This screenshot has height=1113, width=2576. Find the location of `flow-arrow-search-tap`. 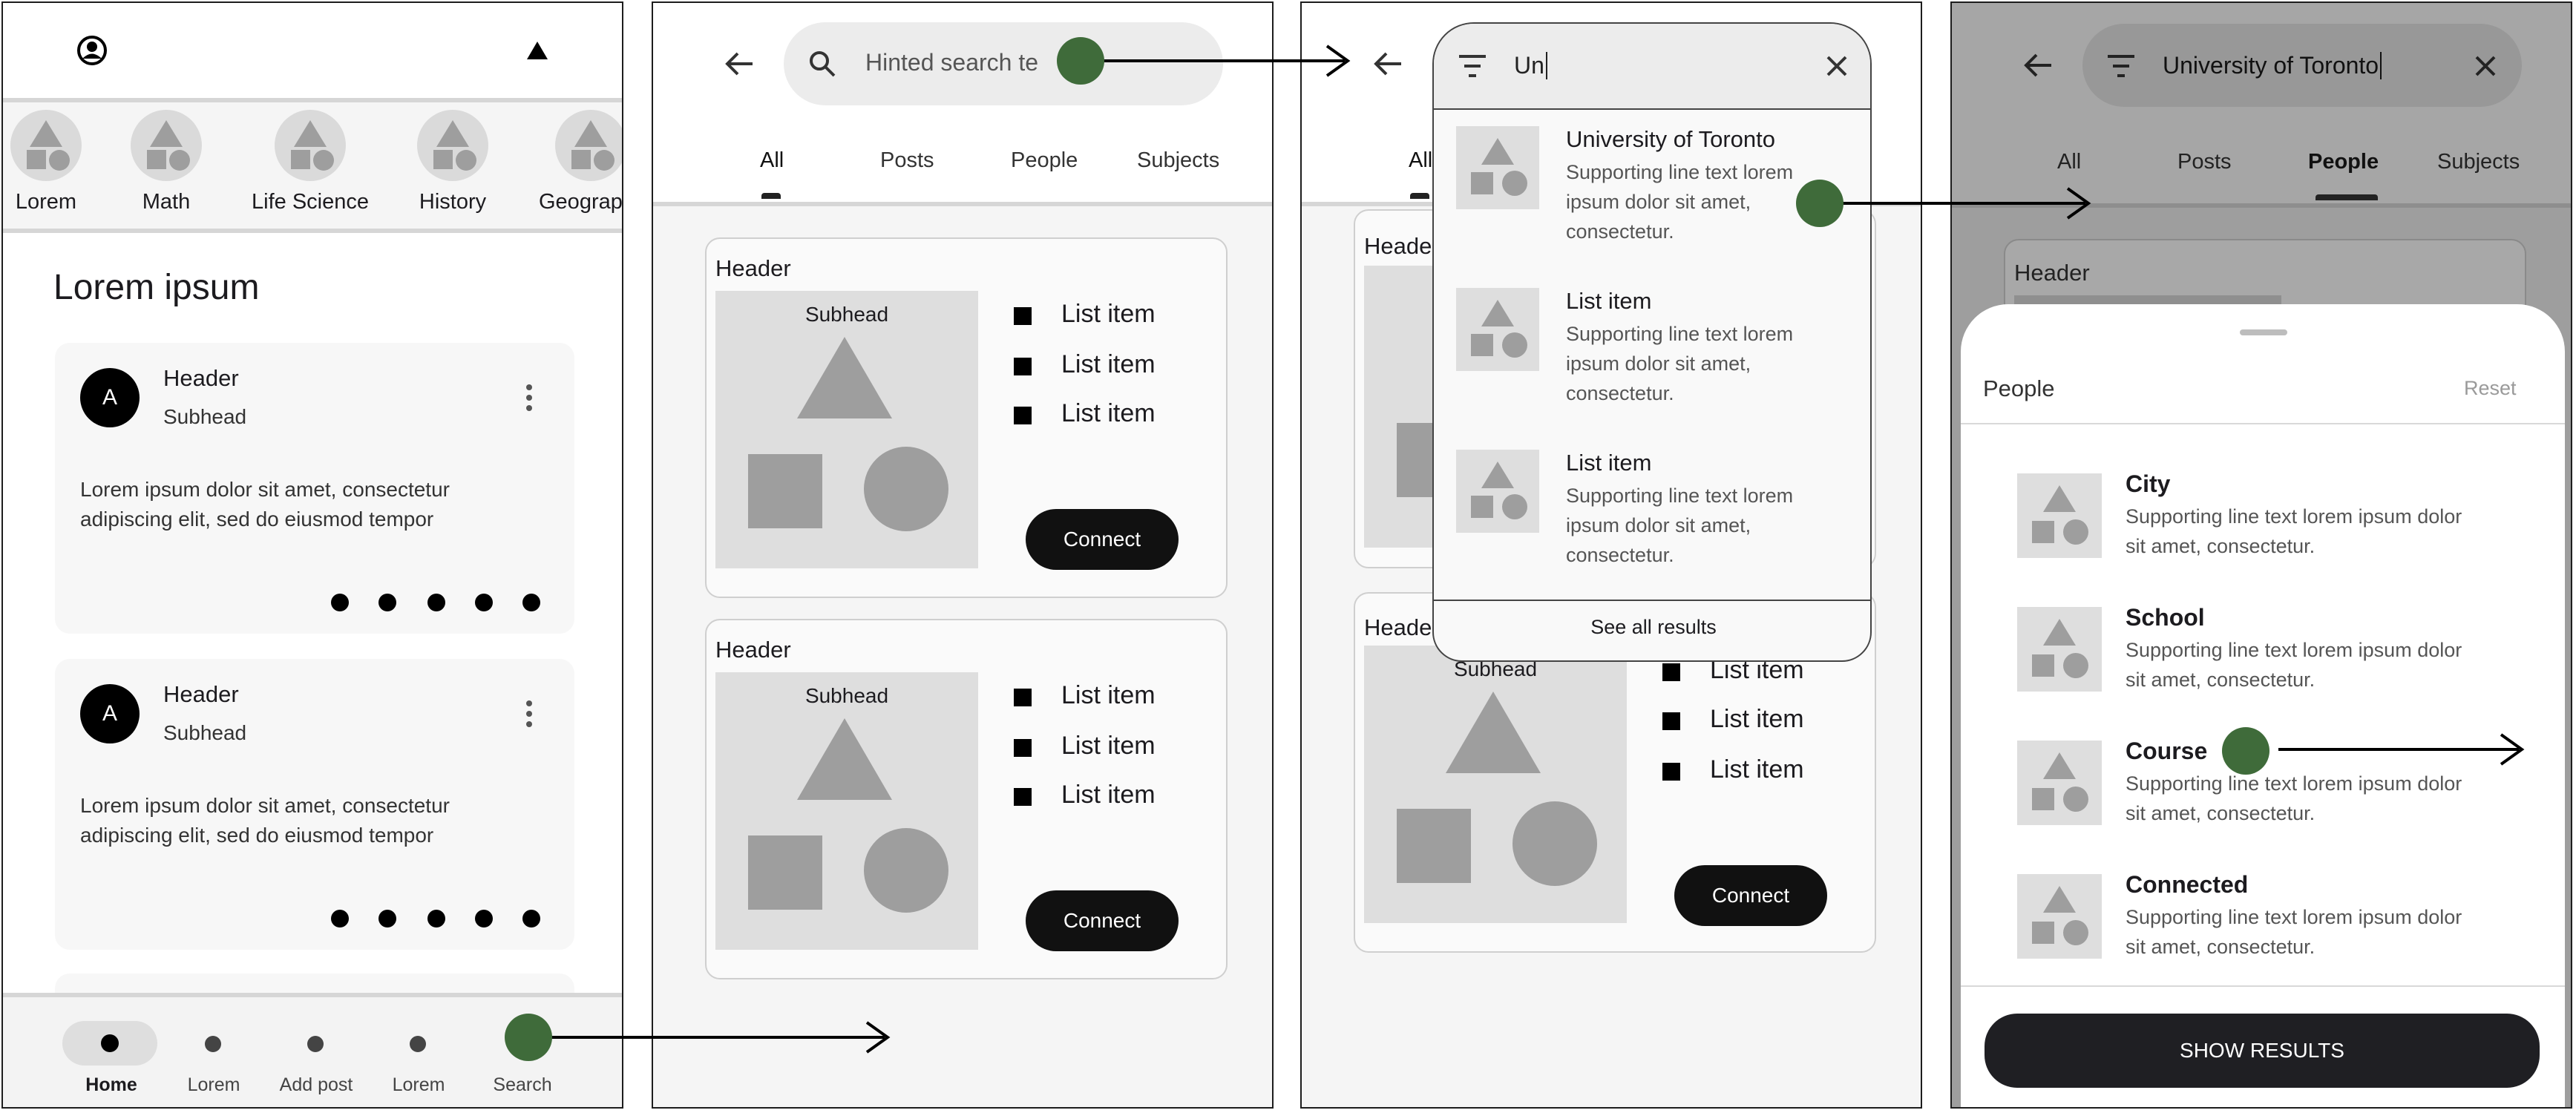

flow-arrow-search-tap is located at coordinates (709, 1037).